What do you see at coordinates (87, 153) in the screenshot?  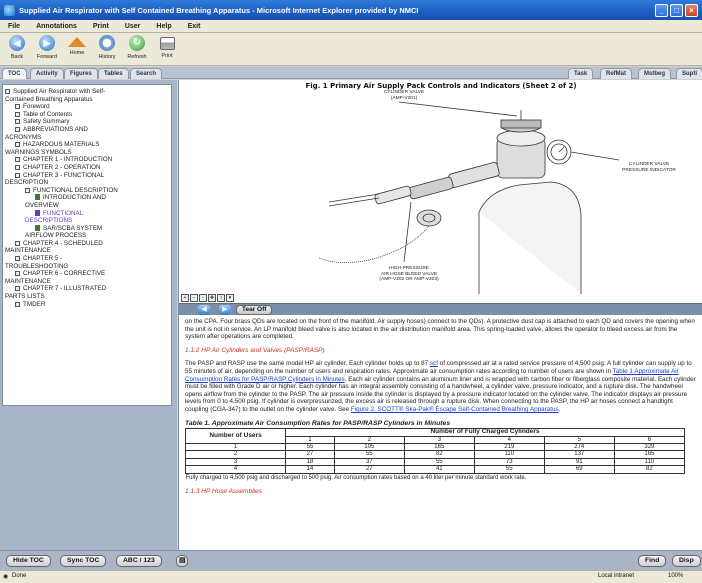 I see `toc-item-continued: WARNINGS SYMBOLS` at bounding box center [87, 153].